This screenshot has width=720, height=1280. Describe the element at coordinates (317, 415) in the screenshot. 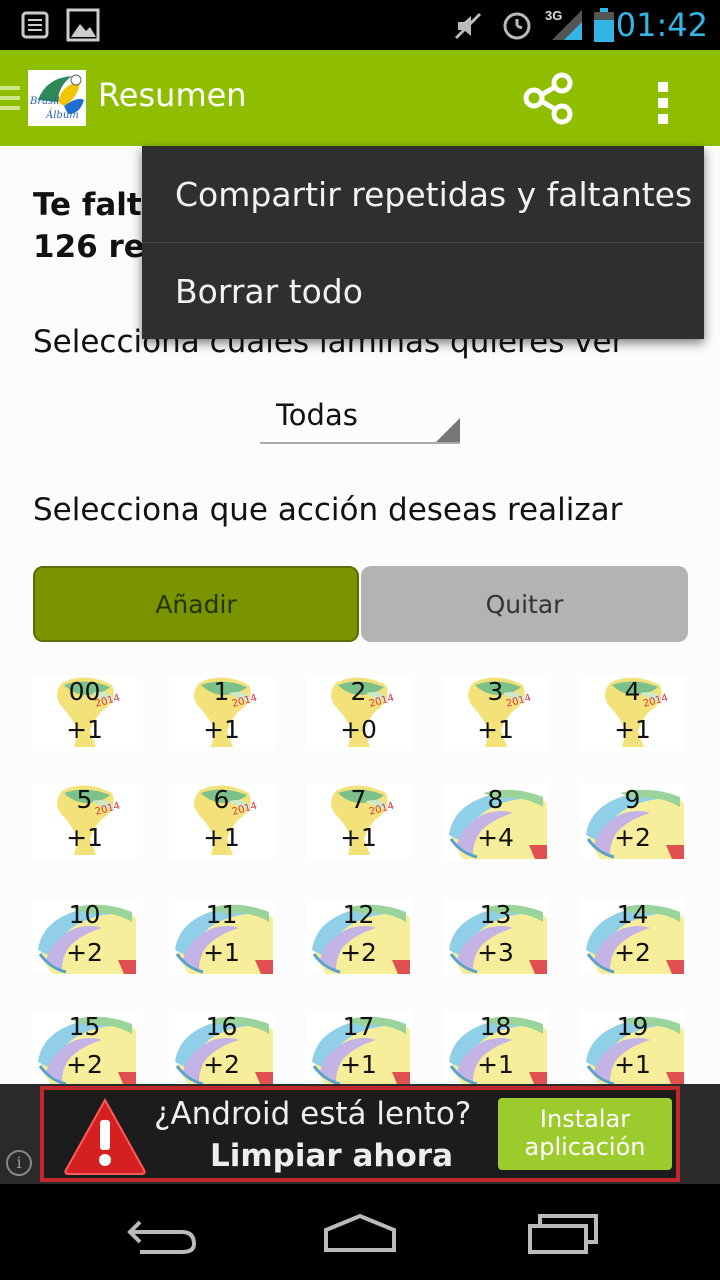

I see `filter-selected-value: Todas` at that location.